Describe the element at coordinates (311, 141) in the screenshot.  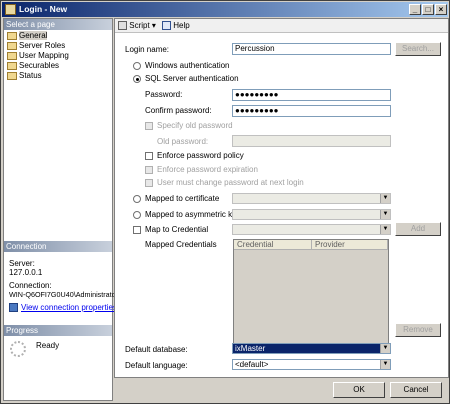
I see `old-password-field` at that location.